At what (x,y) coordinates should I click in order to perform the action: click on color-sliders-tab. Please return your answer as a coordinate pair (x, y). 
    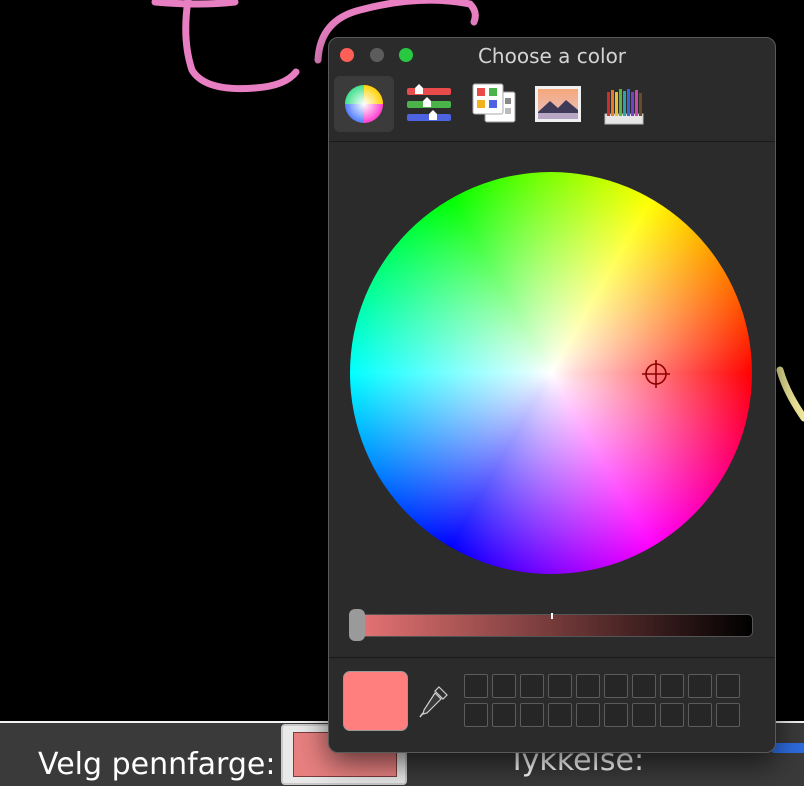
    Looking at the image, I should click on (427, 104).